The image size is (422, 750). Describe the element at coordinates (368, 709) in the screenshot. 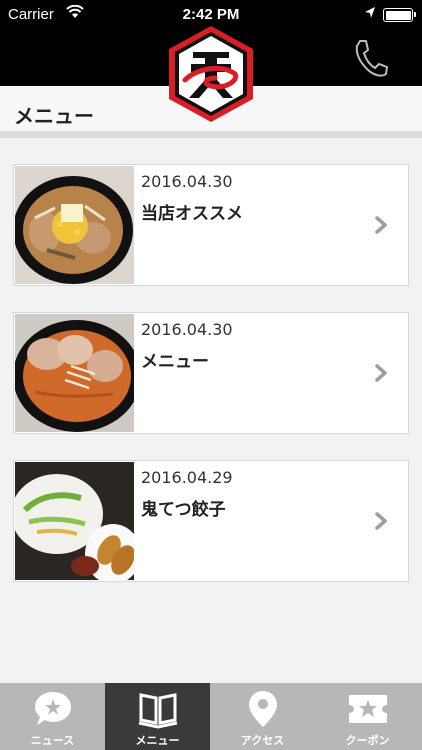

I see `ticket-star-icon` at that location.